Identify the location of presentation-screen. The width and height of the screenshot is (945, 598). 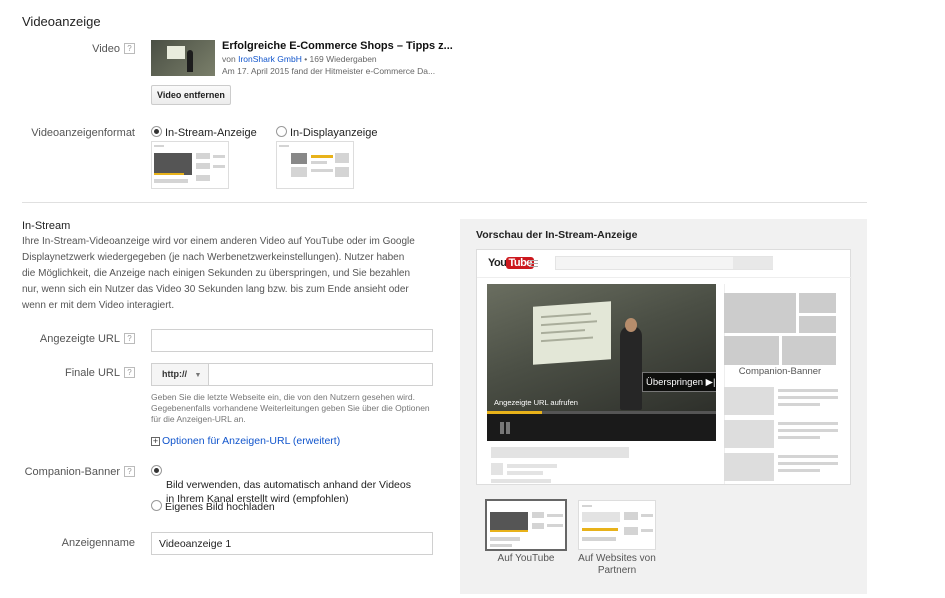
(572, 333).